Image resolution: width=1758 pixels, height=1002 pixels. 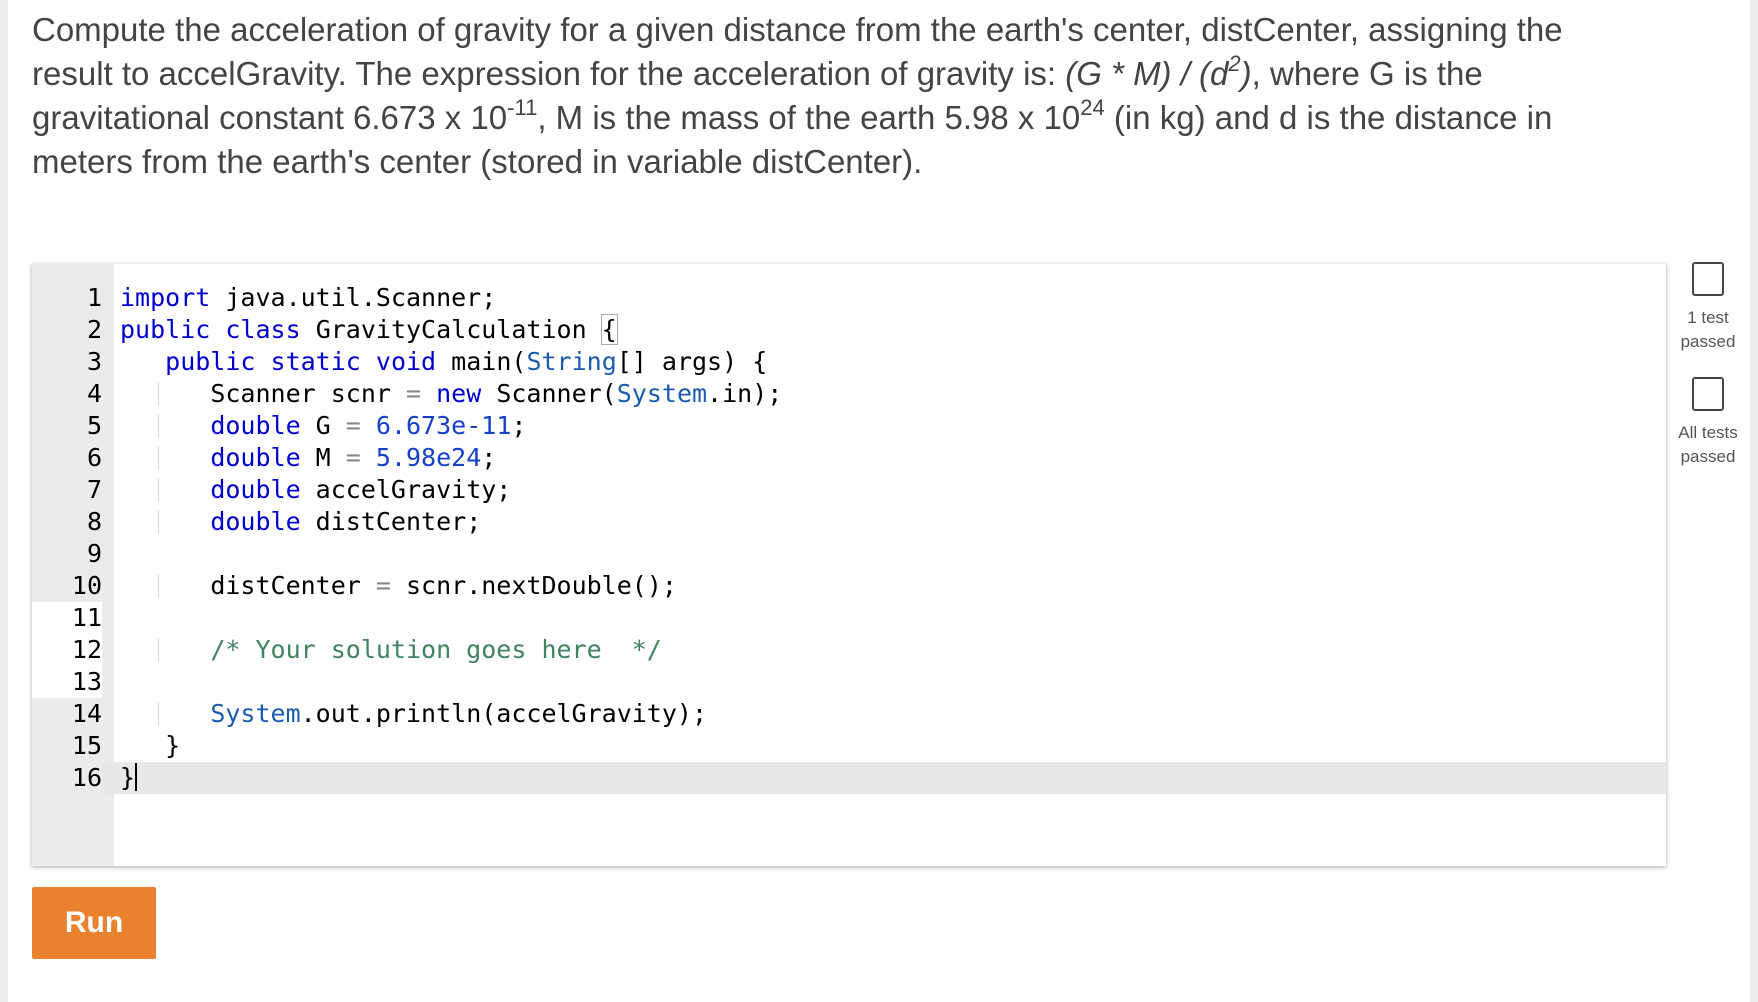 What do you see at coordinates (67, 682) in the screenshot?
I see `line-number: 13` at bounding box center [67, 682].